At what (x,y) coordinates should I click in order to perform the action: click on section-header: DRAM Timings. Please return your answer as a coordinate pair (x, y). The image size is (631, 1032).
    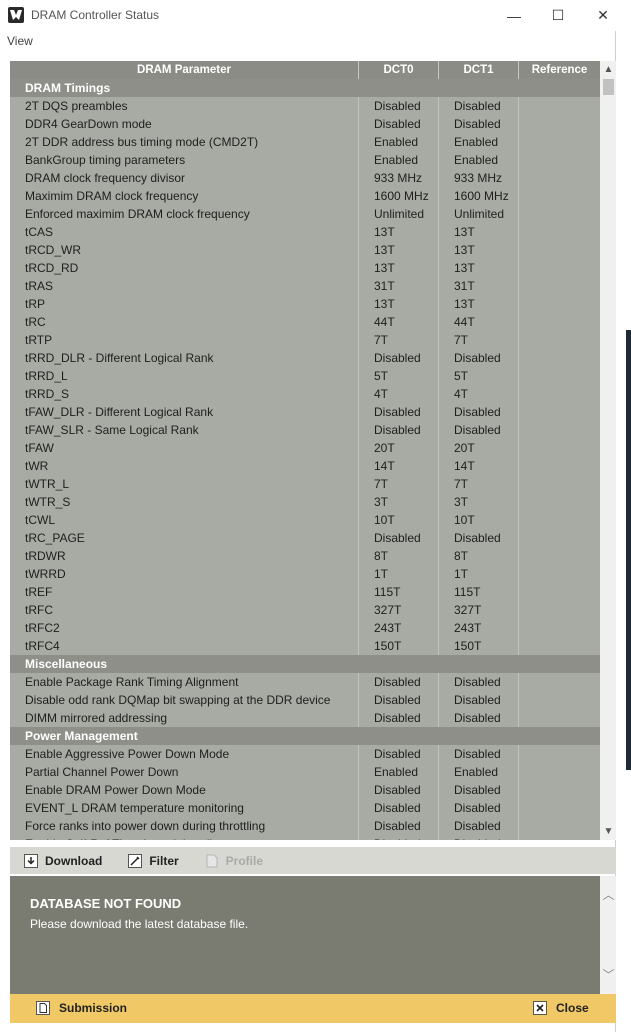
    Looking at the image, I should click on (305, 88).